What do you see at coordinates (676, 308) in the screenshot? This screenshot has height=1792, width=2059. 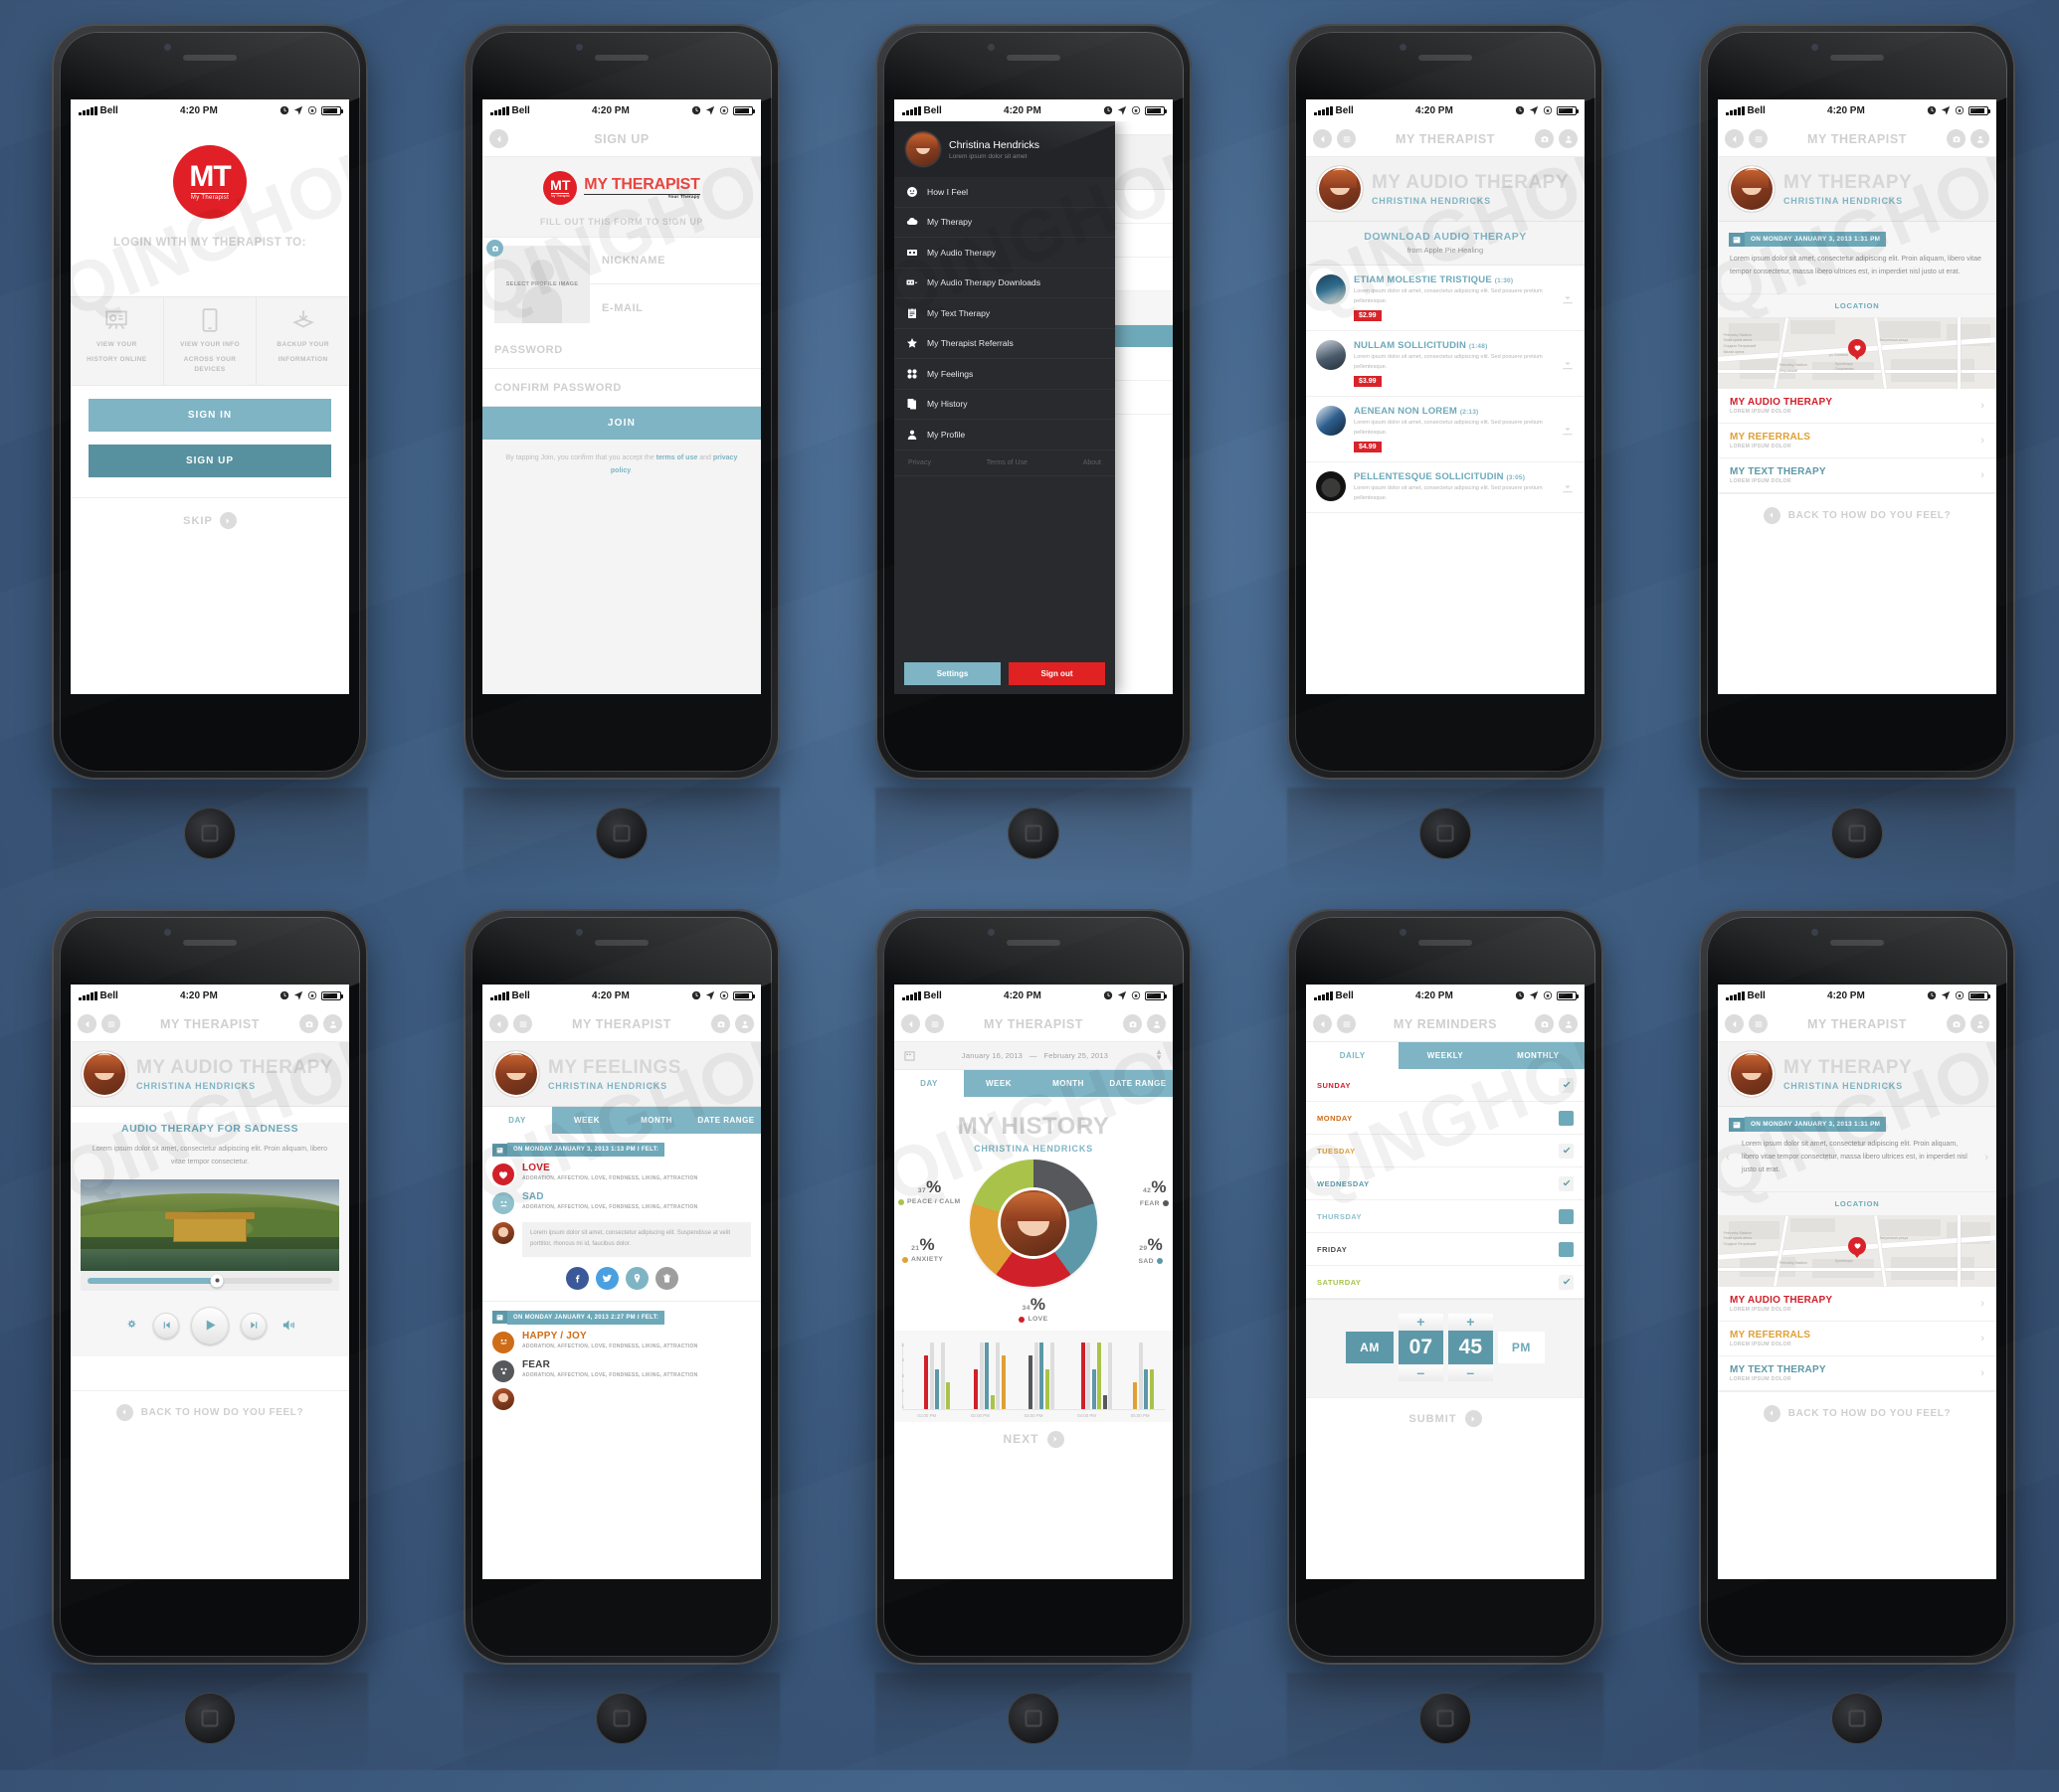 I see `email-input: E-MAIL` at bounding box center [676, 308].